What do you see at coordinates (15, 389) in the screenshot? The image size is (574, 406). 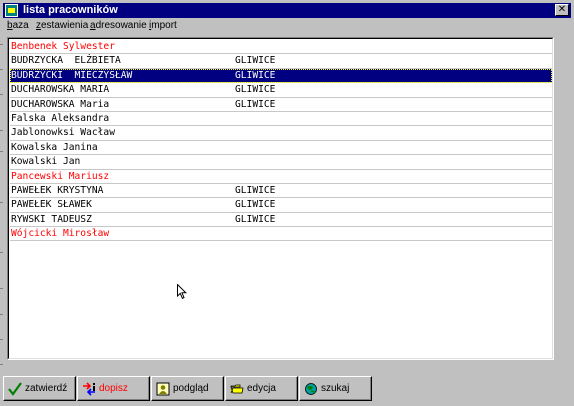 I see `checkmark-icon` at bounding box center [15, 389].